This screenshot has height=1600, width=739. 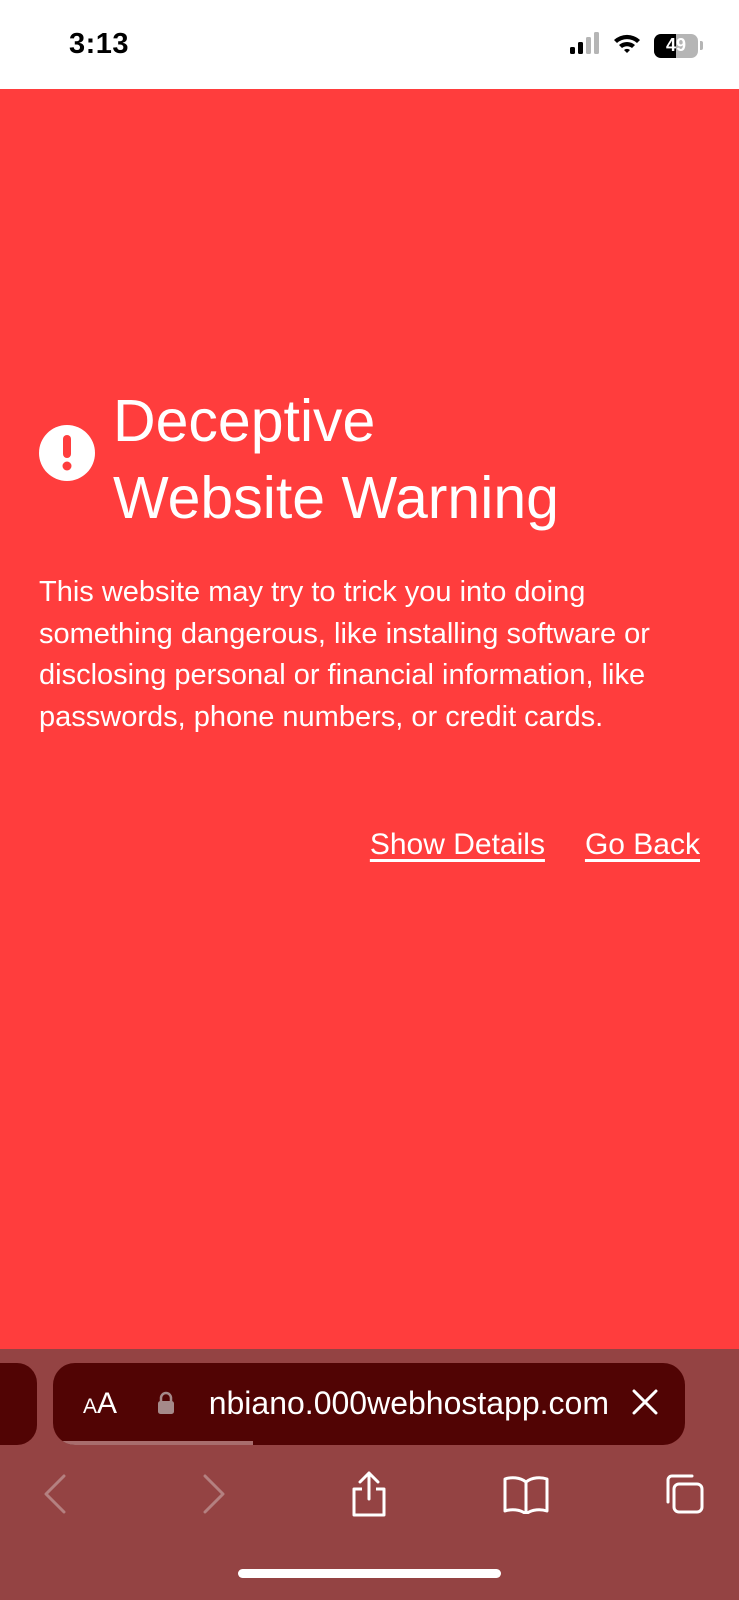 What do you see at coordinates (90, 1406) in the screenshot?
I see `text-size-small-a: A` at bounding box center [90, 1406].